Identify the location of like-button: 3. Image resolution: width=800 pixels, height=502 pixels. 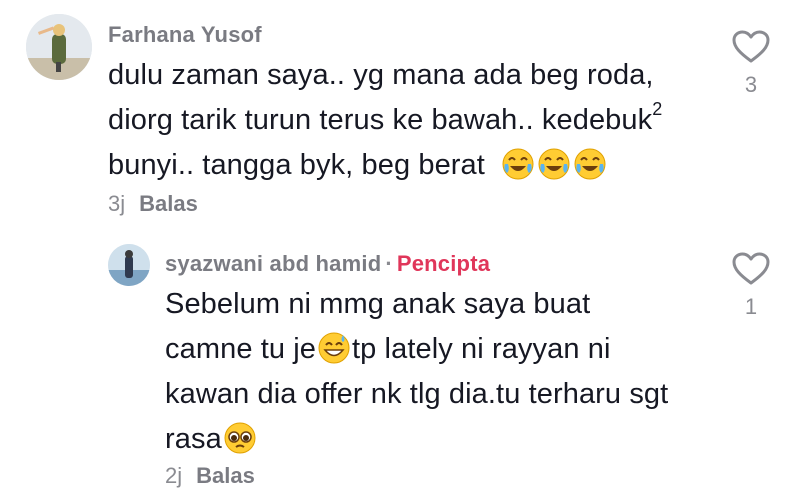
(751, 64).